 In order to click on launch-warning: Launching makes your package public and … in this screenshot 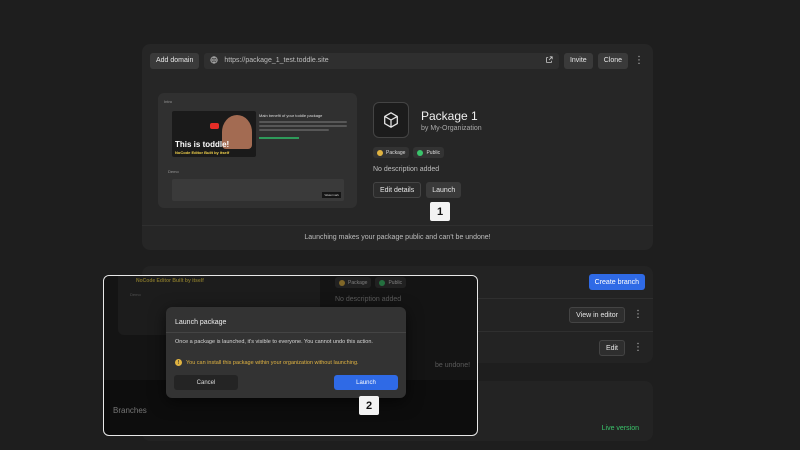, I will do `click(397, 237)`.